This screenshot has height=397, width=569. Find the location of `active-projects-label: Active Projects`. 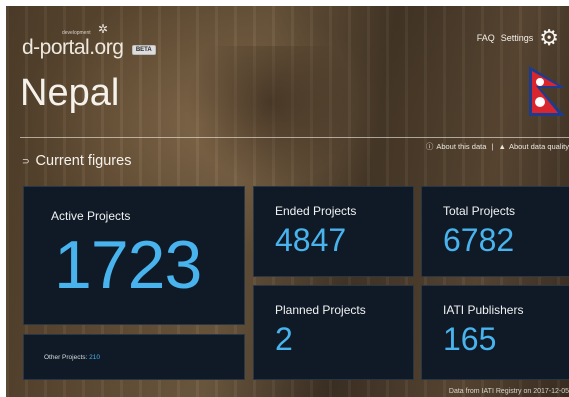

active-projects-label: Active Projects is located at coordinates (91, 216).